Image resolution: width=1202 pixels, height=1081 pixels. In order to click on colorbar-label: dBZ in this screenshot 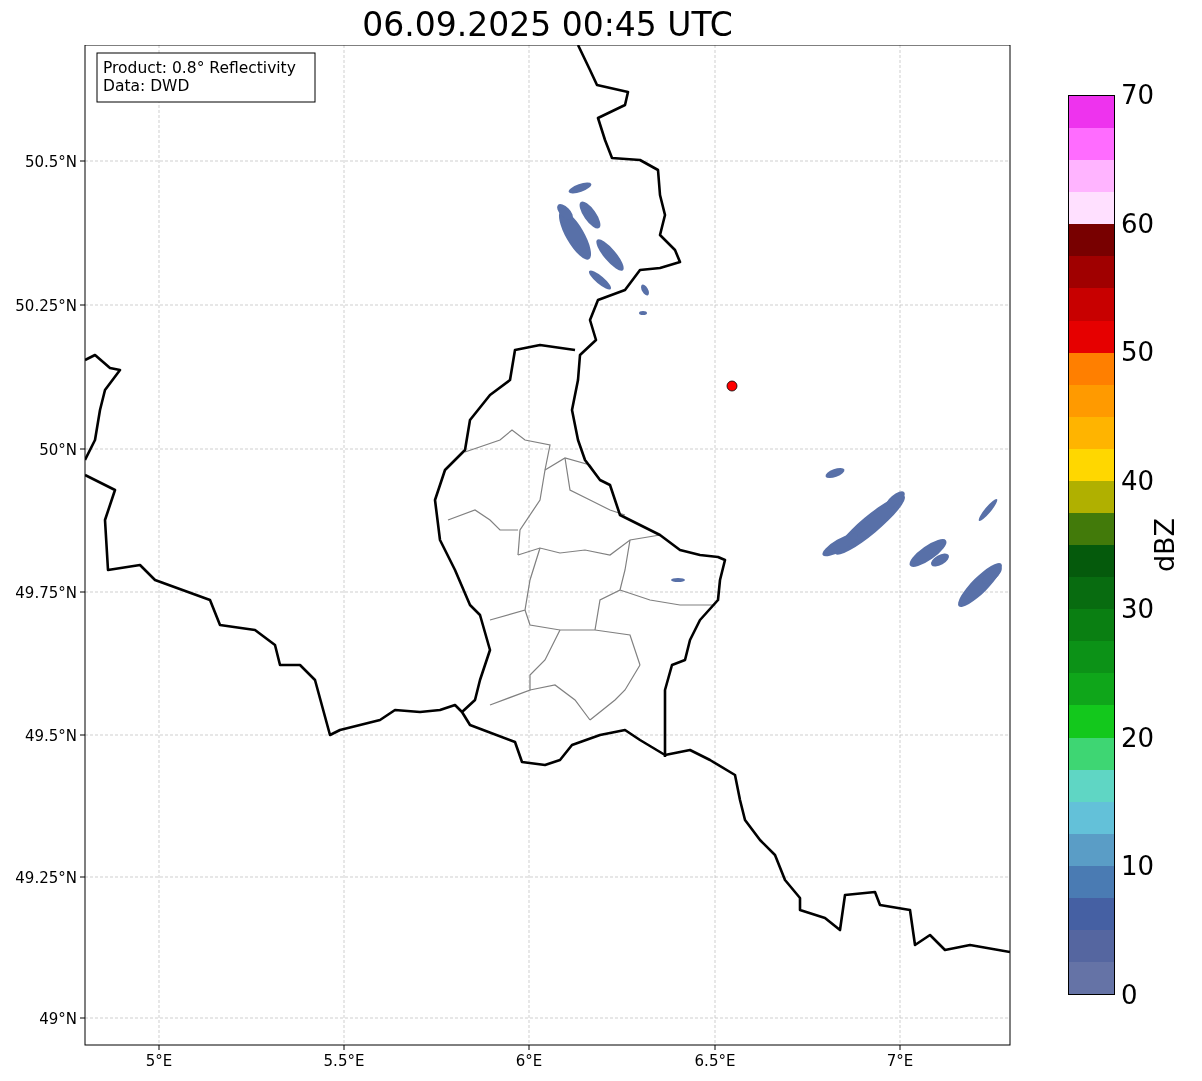, I will do `click(1165, 545)`.